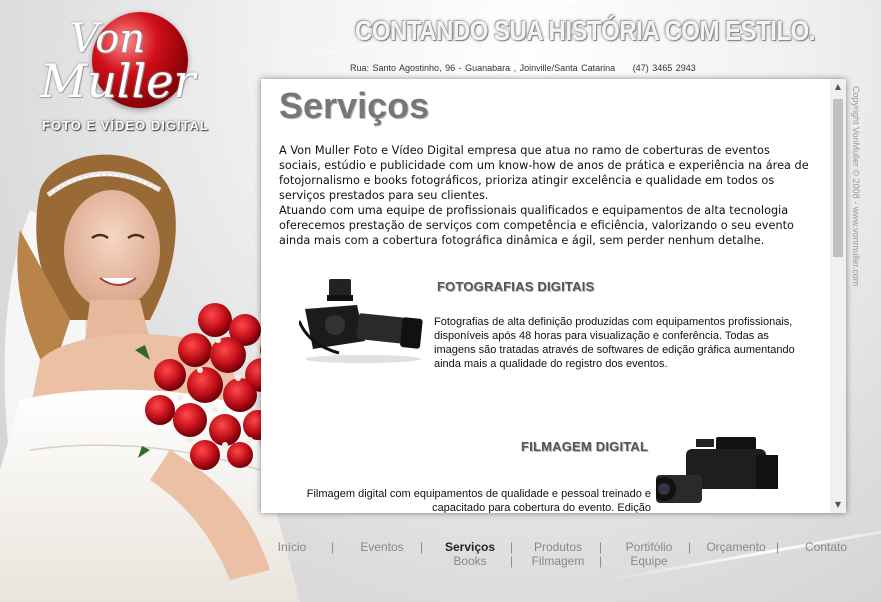 Image resolution: width=881 pixels, height=602 pixels. Describe the element at coordinates (354, 105) in the screenshot. I see `page-title: Serviços` at that location.